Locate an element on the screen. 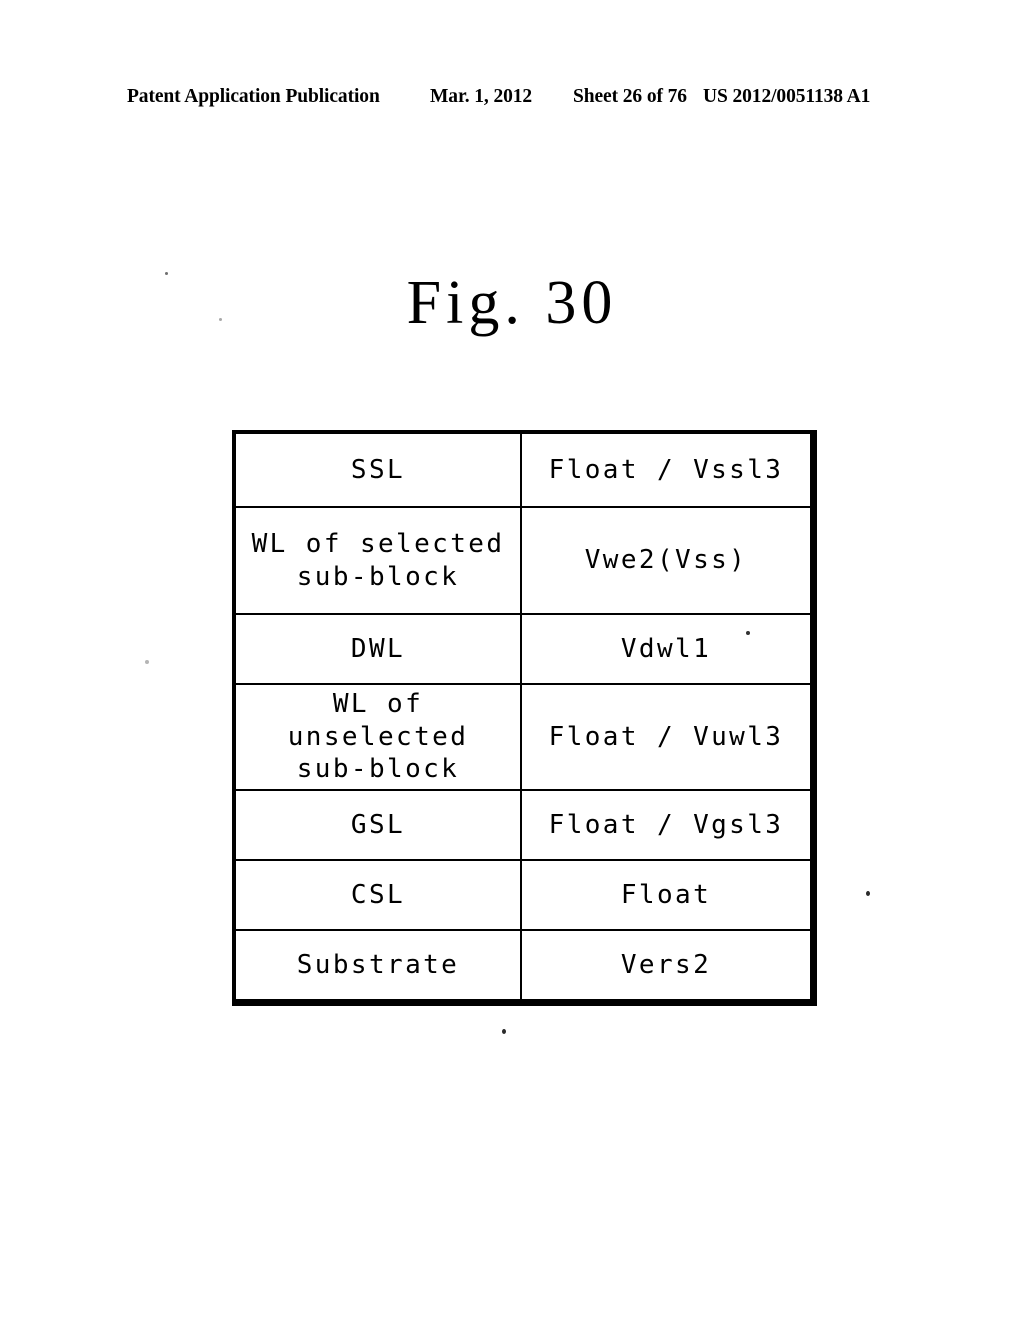 The image size is (1024, 1320). row-label-cell: WL of selected sub-block is located at coordinates (377, 560).